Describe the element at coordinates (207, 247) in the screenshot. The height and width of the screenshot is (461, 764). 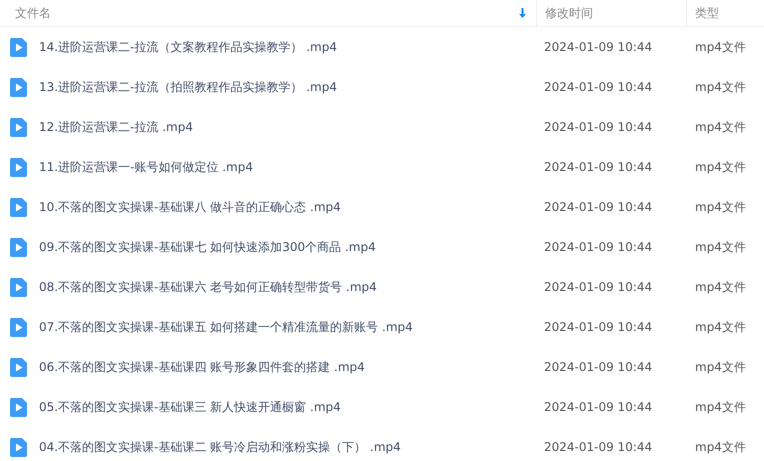
I see `file-name: 09.不落的图文实操课-基础课七 如何快速添加300个商品 .mp4` at that location.